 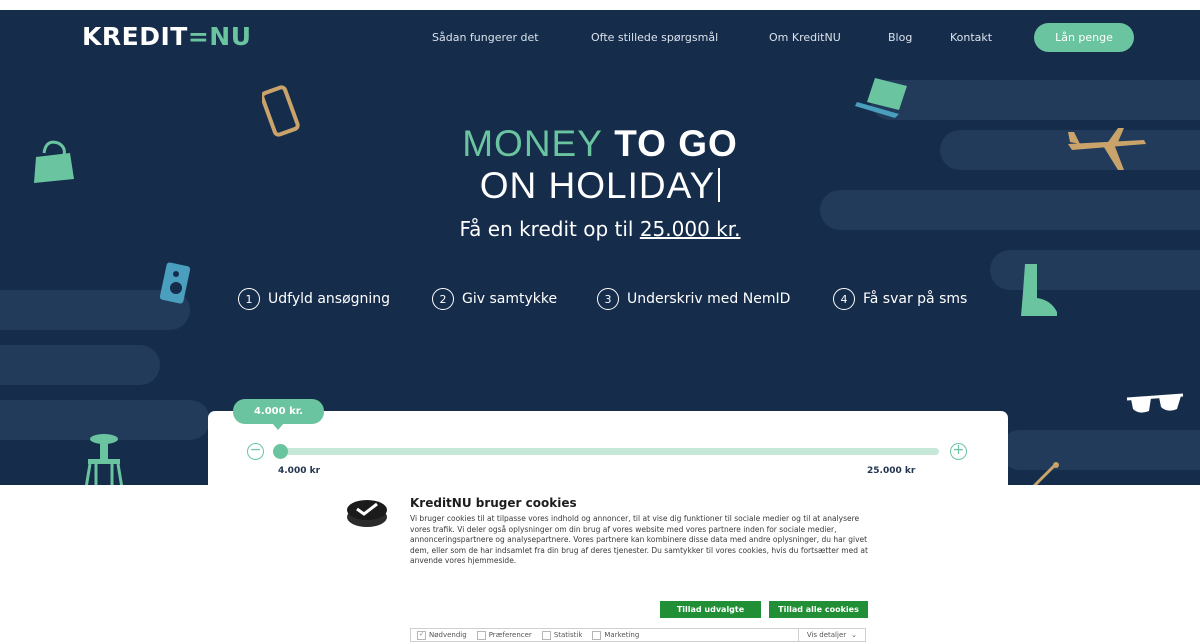 I want to click on show-details-button: Vis detaljer ⌄, so click(x=831, y=635).